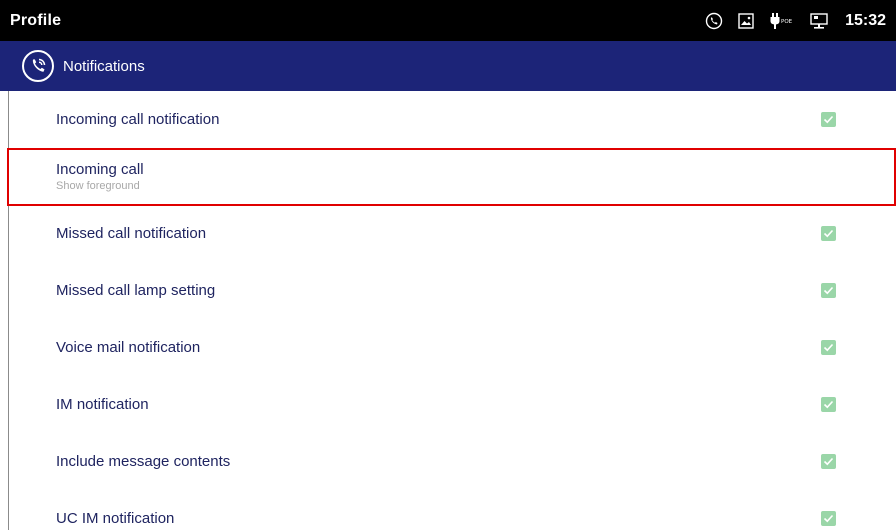 The width and height of the screenshot is (896, 530). I want to click on setting-label: Include message contents, so click(143, 461).